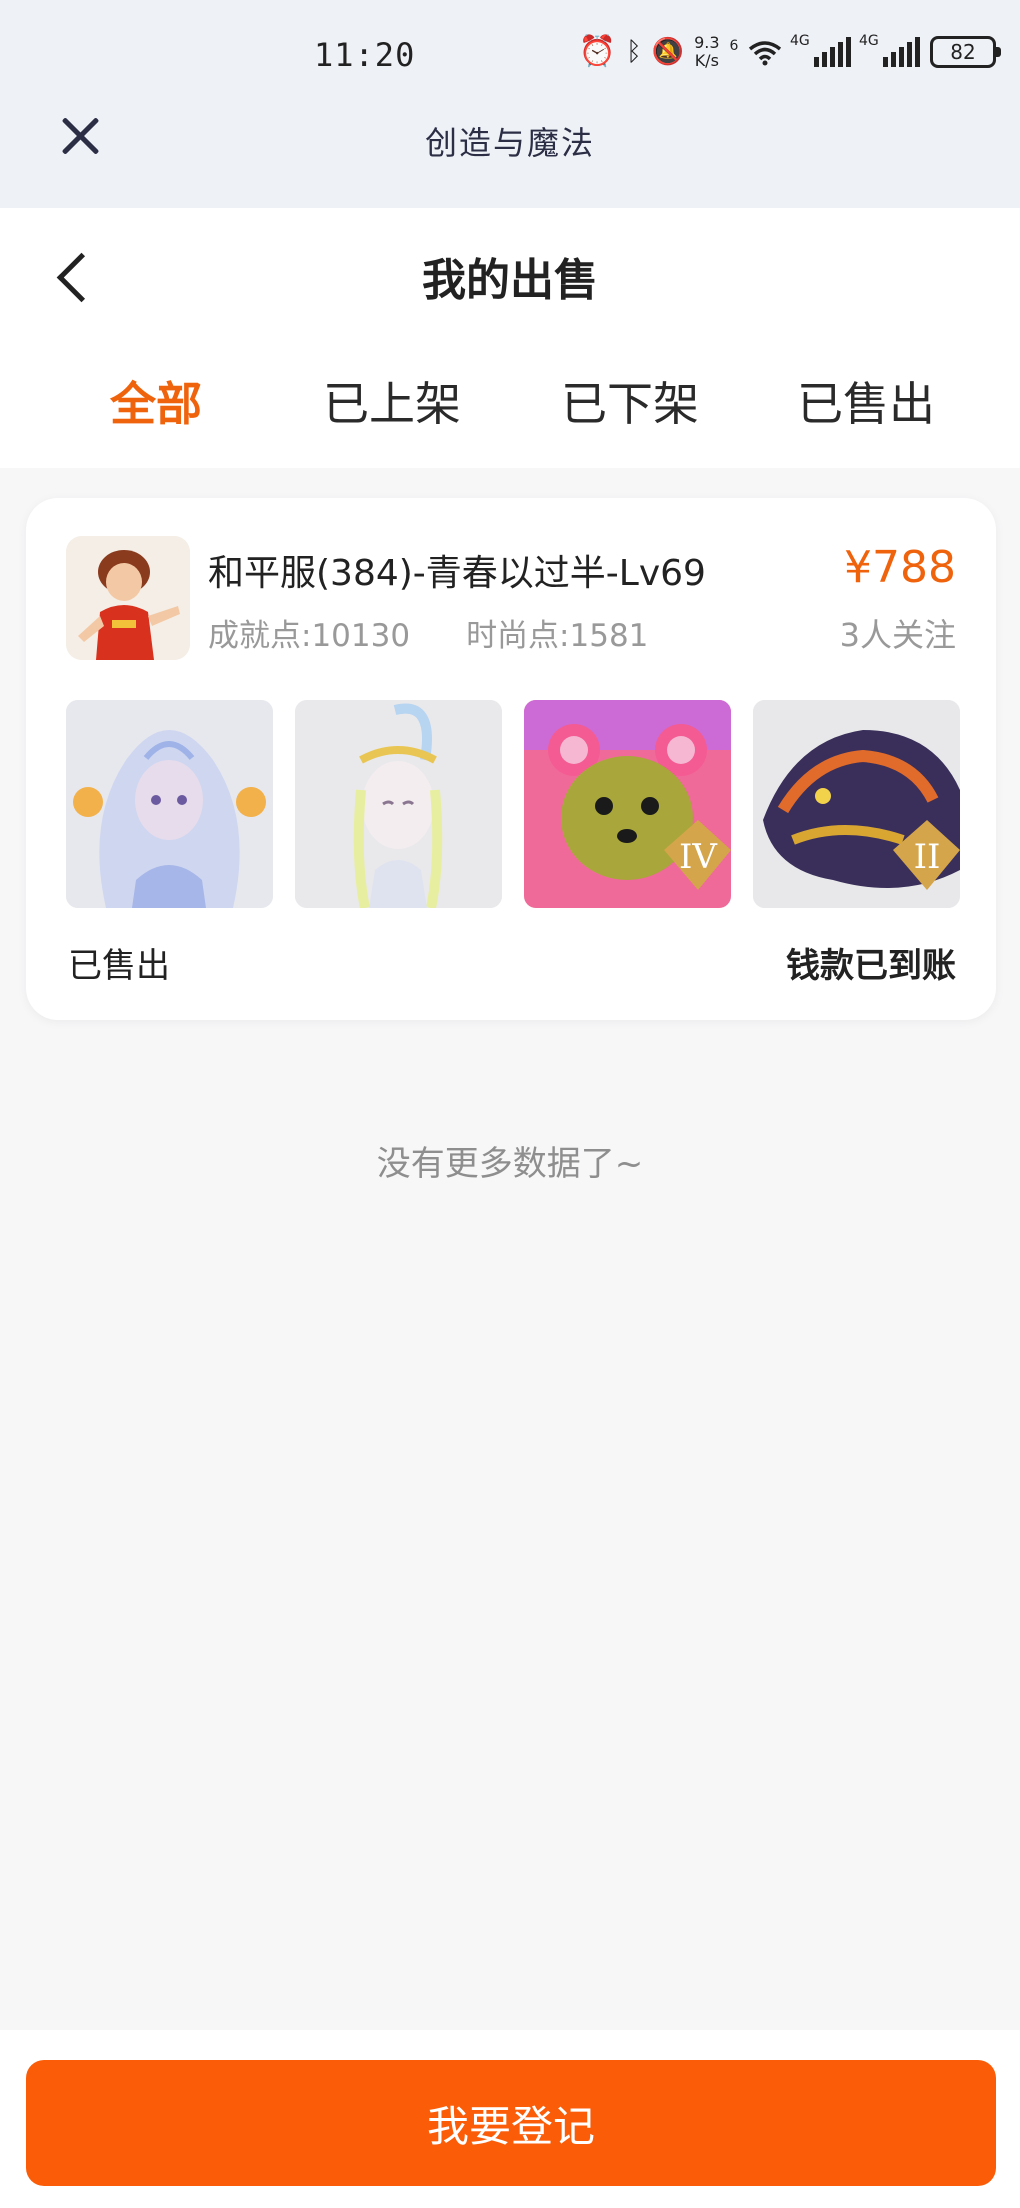  Describe the element at coordinates (698, 857) in the screenshot. I see `thumb-badge: IV` at that location.